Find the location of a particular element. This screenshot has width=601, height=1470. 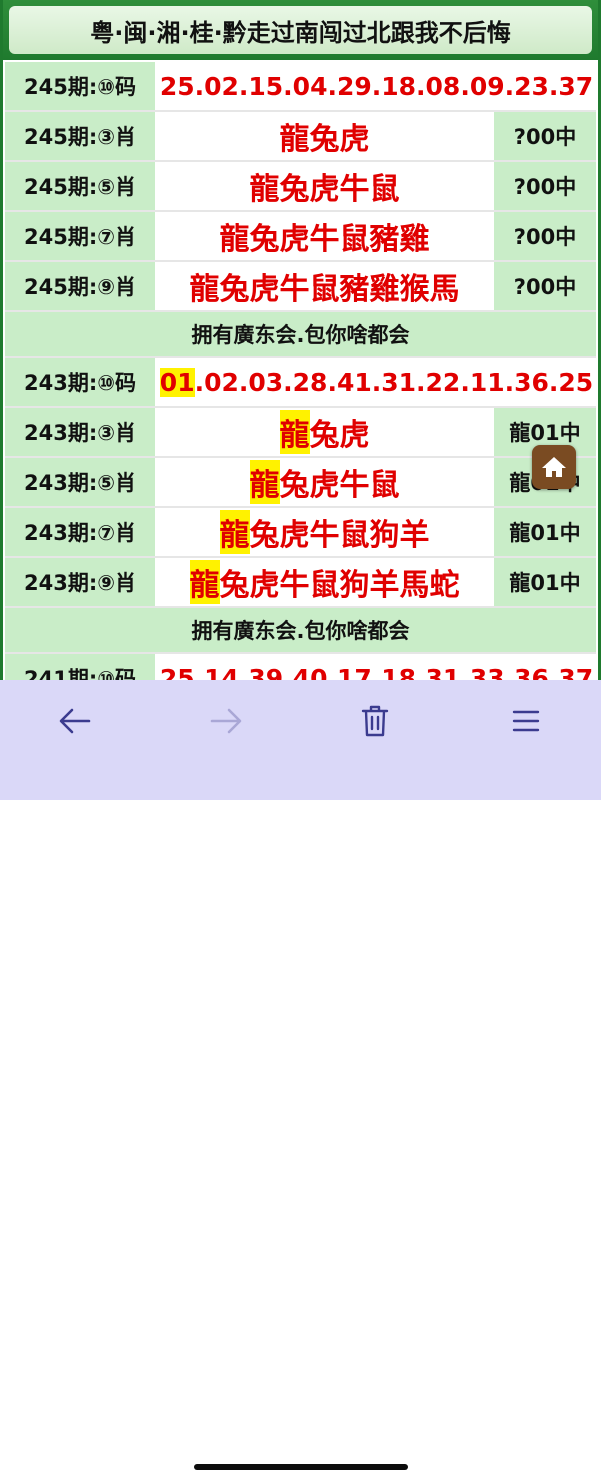

period-label: 243期:⑤肖 is located at coordinates (81, 482).